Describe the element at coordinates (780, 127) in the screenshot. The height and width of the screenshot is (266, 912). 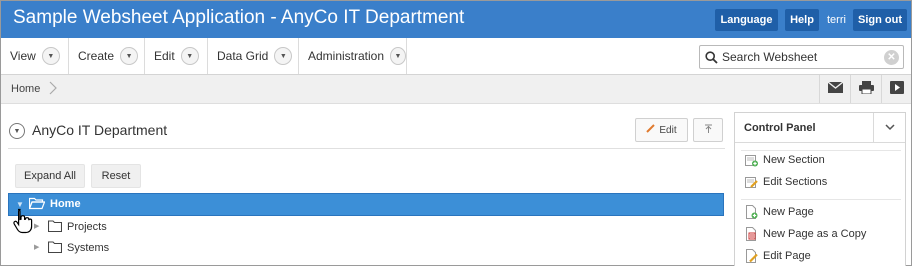
I see `control-panel-title: Control Panel` at that location.